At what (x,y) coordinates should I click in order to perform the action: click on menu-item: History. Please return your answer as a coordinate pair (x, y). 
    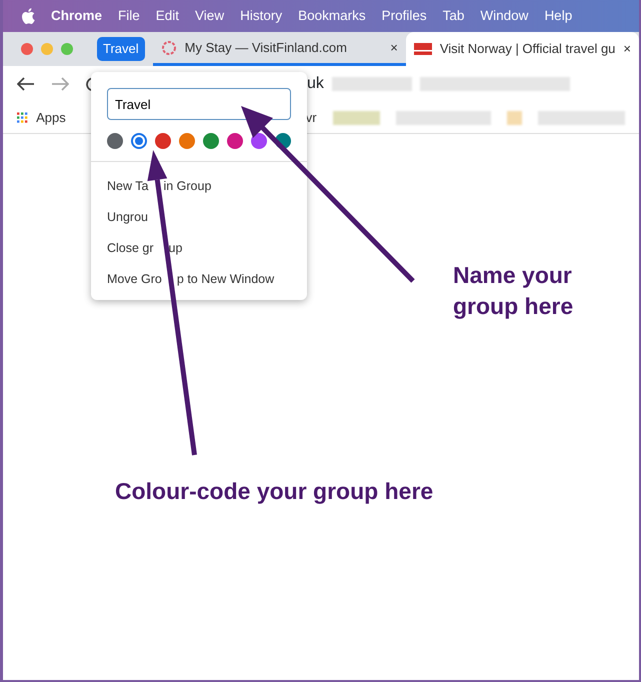
    Looking at the image, I should click on (261, 16).